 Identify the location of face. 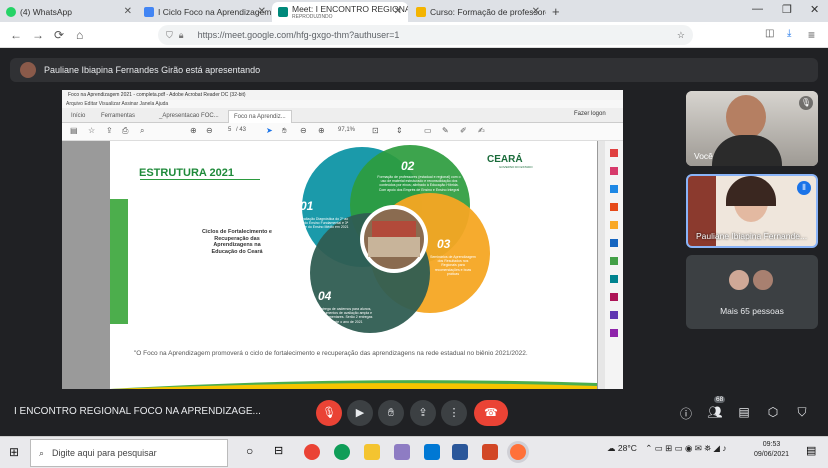
(746, 117).